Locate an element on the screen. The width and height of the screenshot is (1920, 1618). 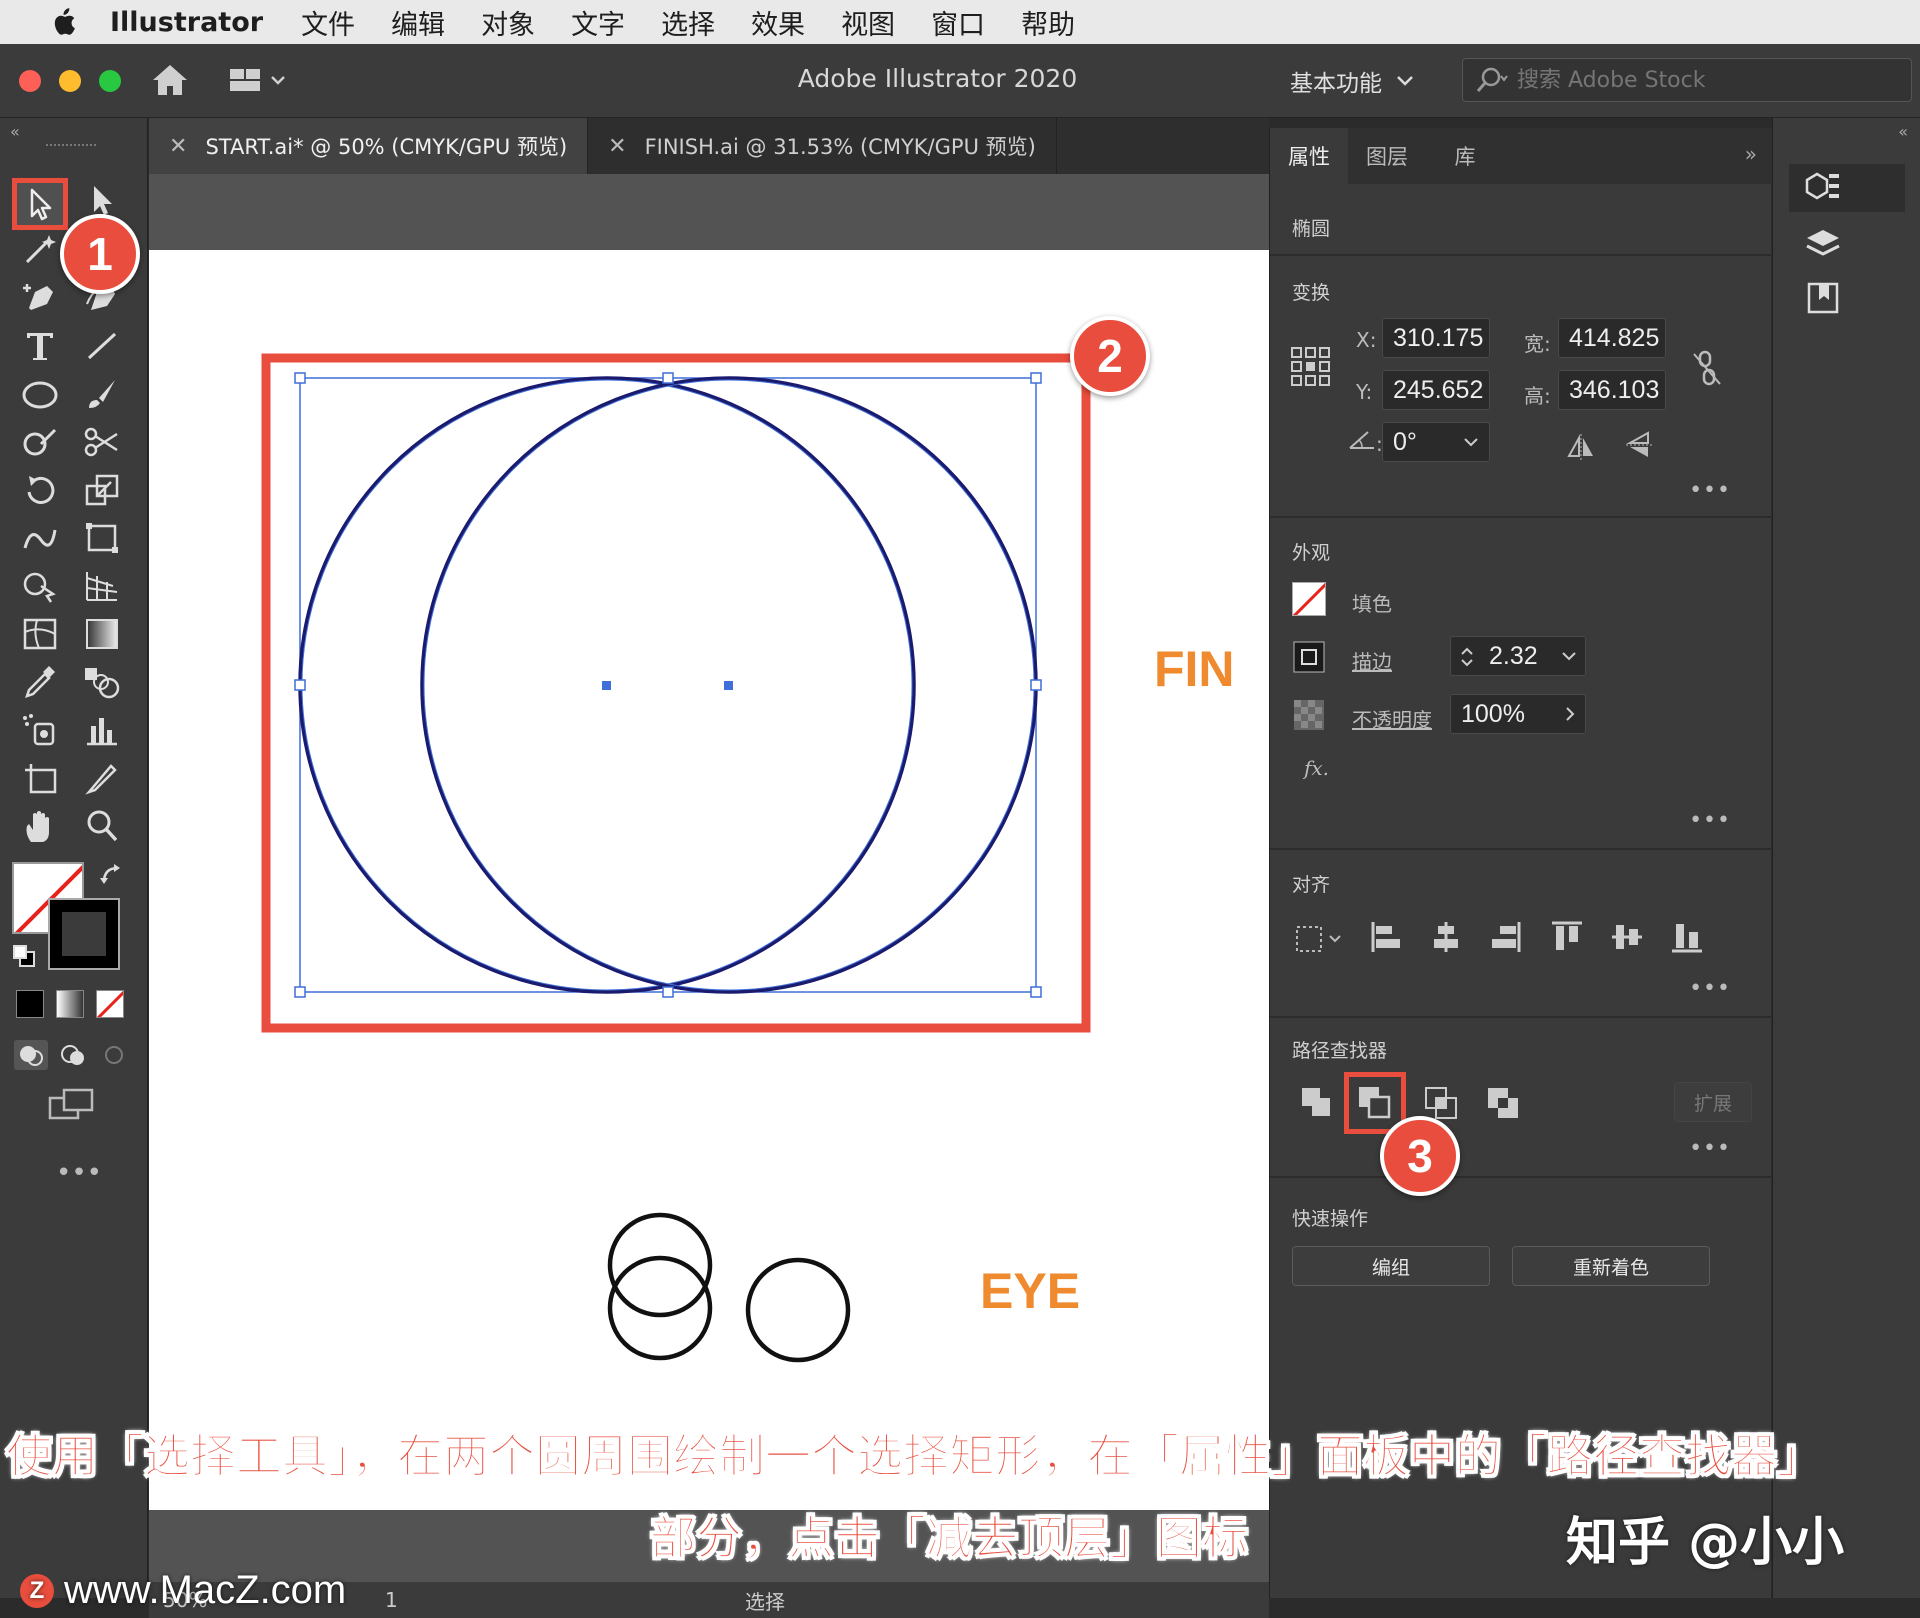
rotate-field: 0° is located at coordinates (1436, 442).